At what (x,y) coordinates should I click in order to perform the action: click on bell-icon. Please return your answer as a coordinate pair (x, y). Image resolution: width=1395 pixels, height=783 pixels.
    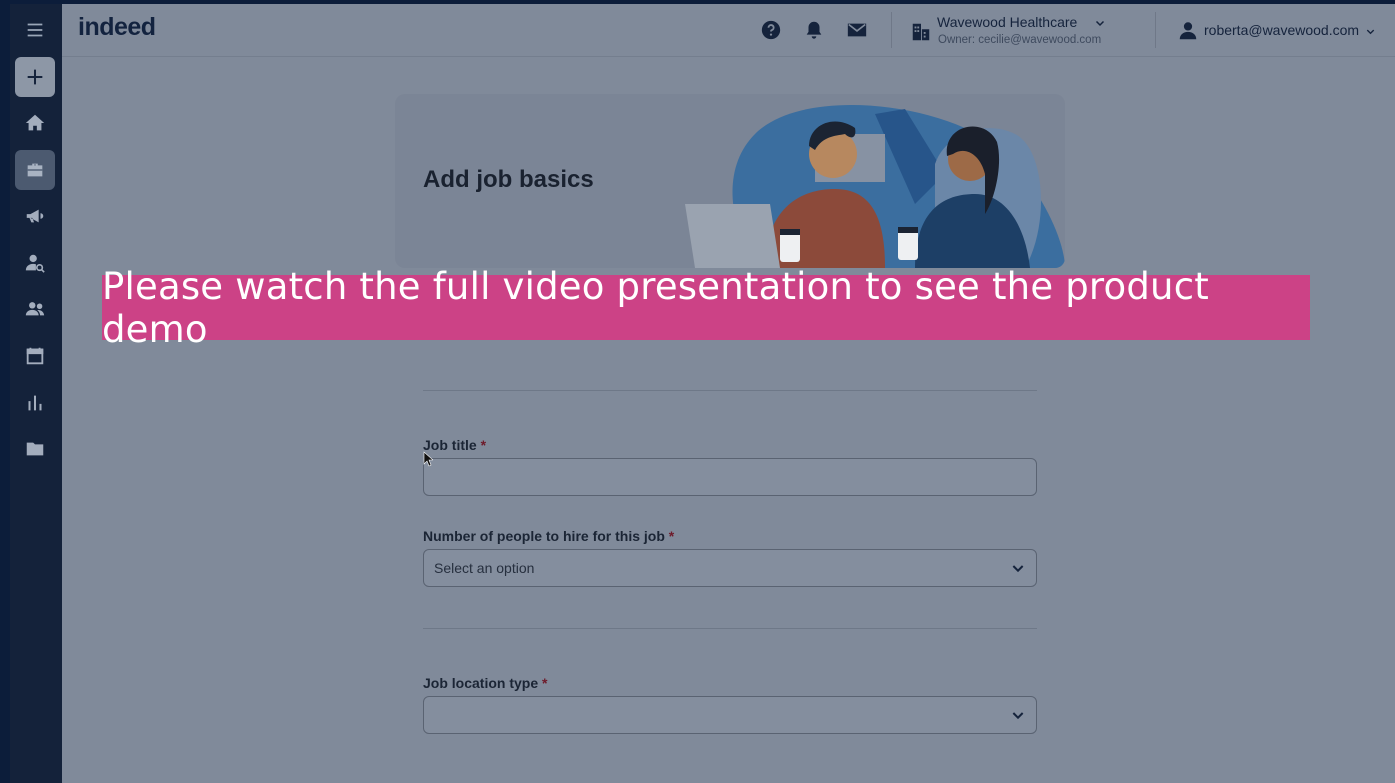
    Looking at the image, I should click on (814, 30).